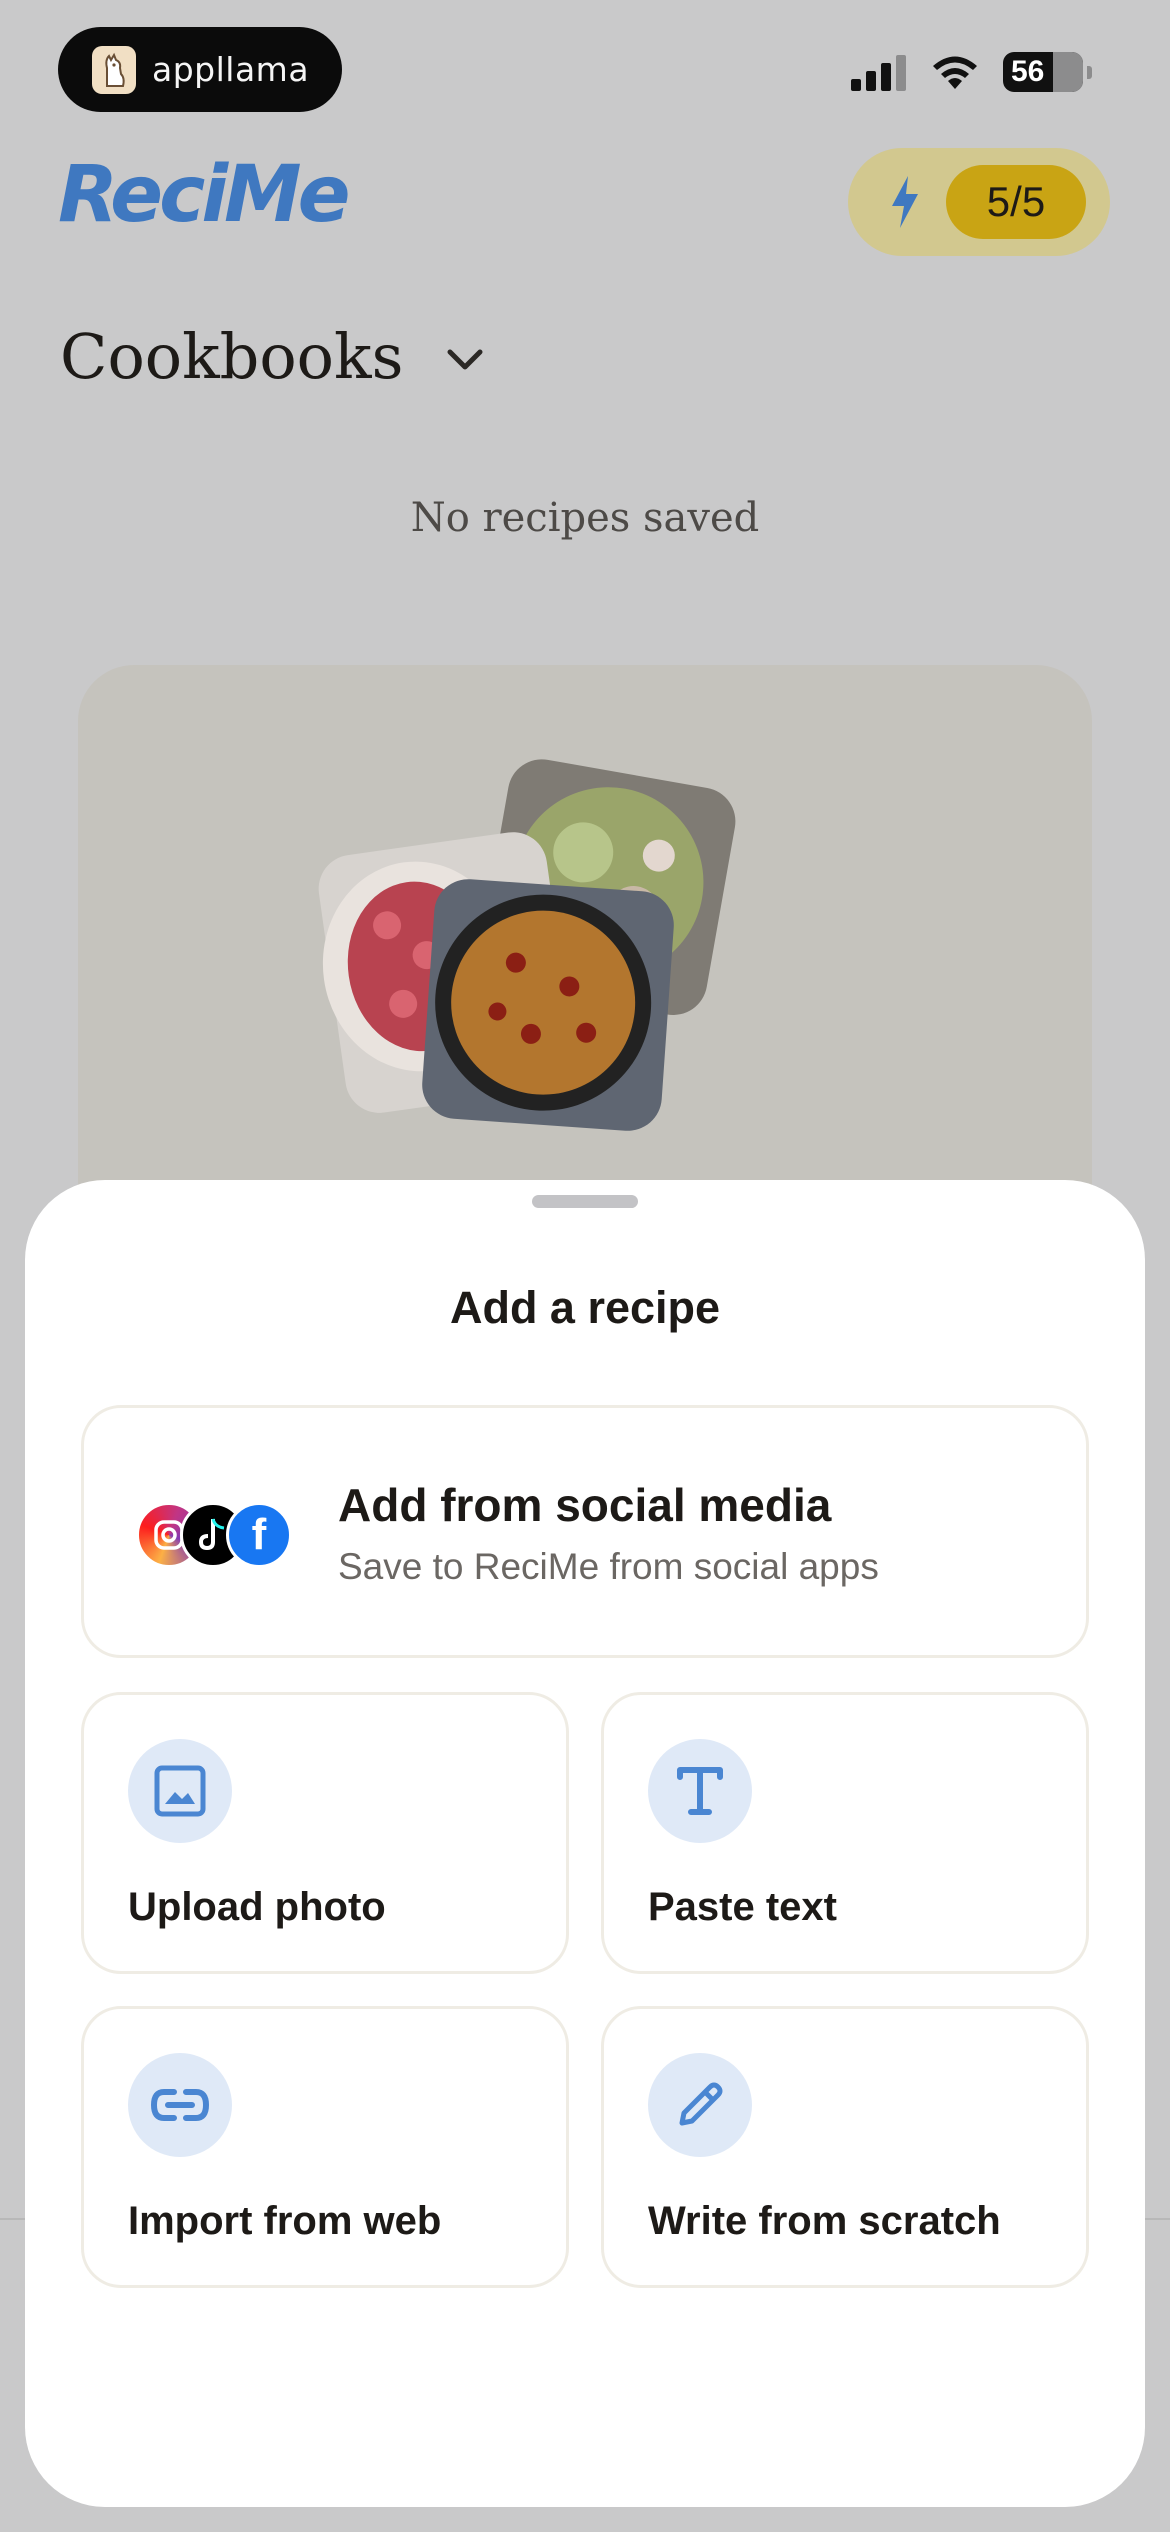  What do you see at coordinates (585, 1201) in the screenshot?
I see `sheet-drag-handle` at bounding box center [585, 1201].